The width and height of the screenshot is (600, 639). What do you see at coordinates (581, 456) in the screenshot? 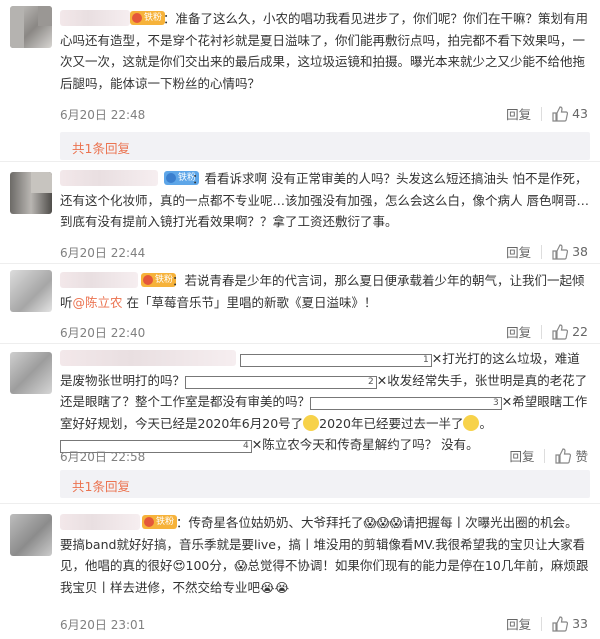
I see `like-label: 赞` at bounding box center [581, 456].